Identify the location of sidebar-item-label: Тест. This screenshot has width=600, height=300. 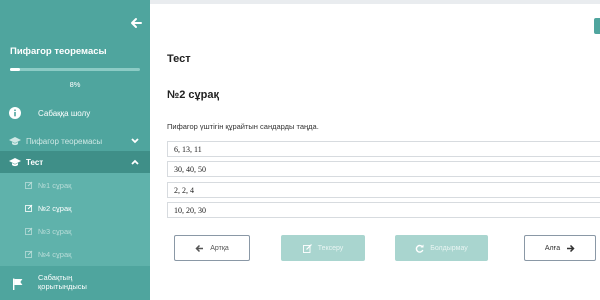
(35, 162).